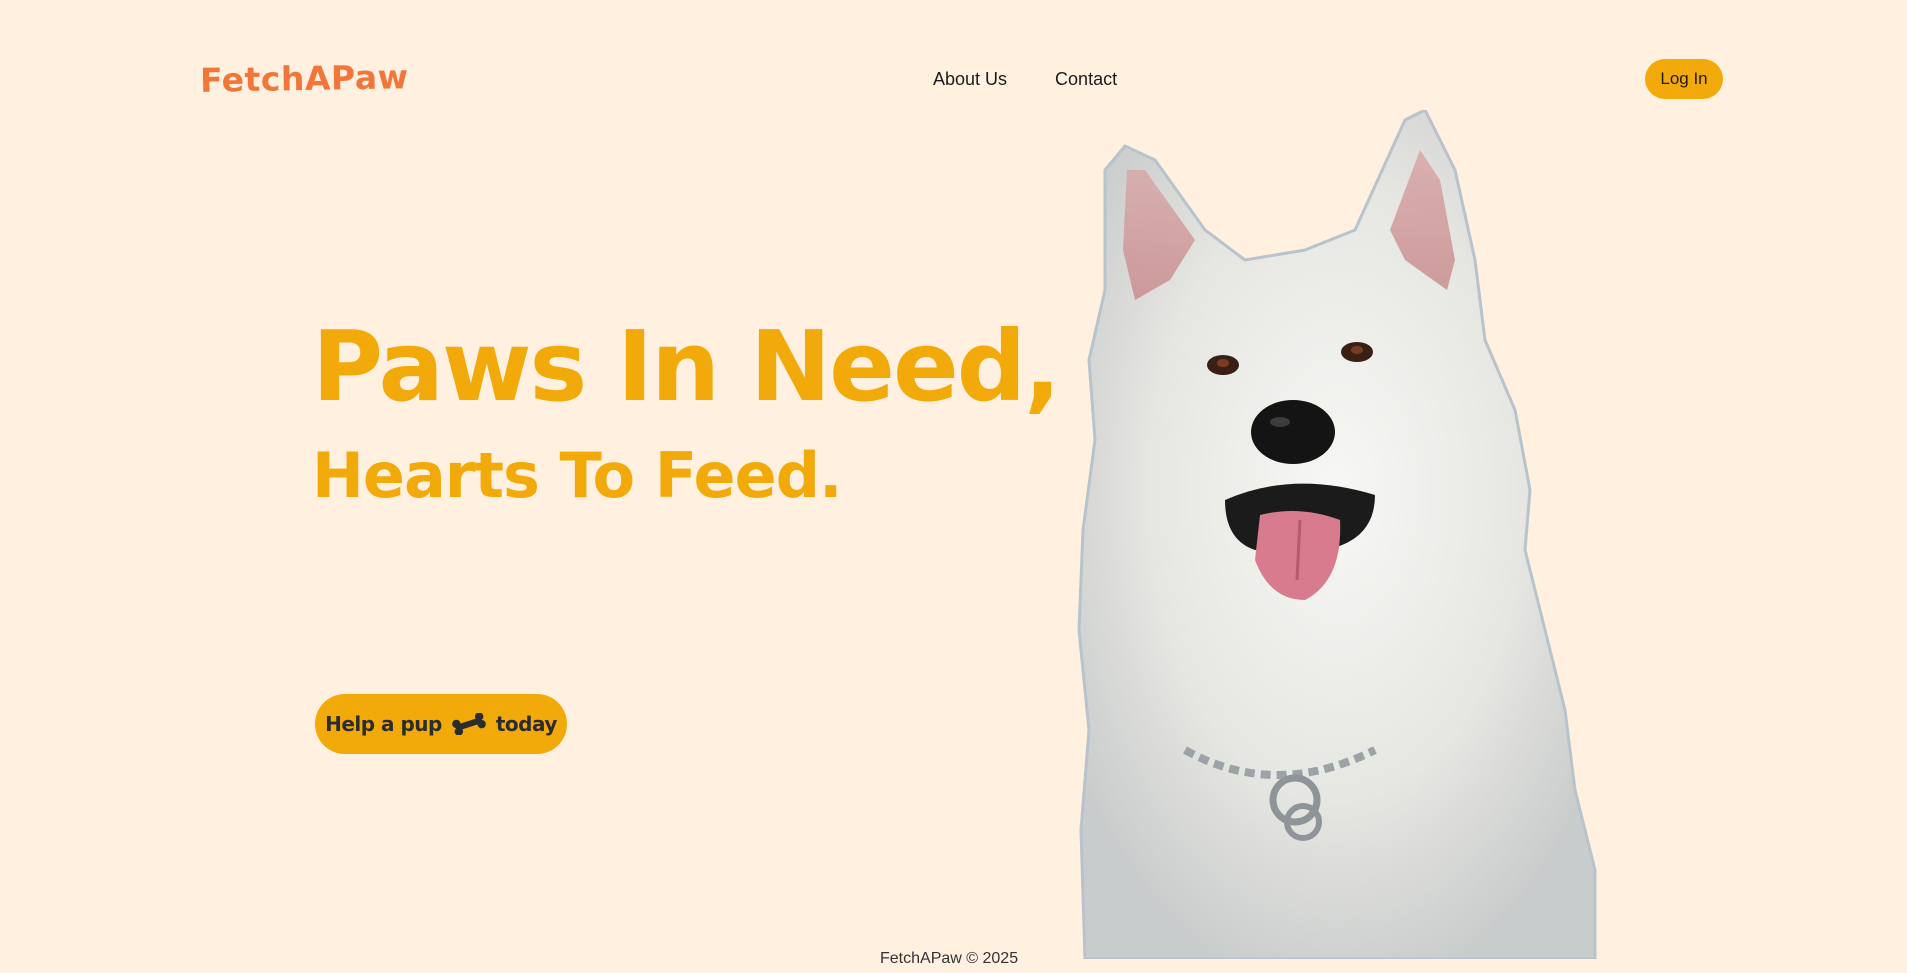 The height and width of the screenshot is (973, 1907). I want to click on hero-headline: Paws In Need,, so click(686, 366).